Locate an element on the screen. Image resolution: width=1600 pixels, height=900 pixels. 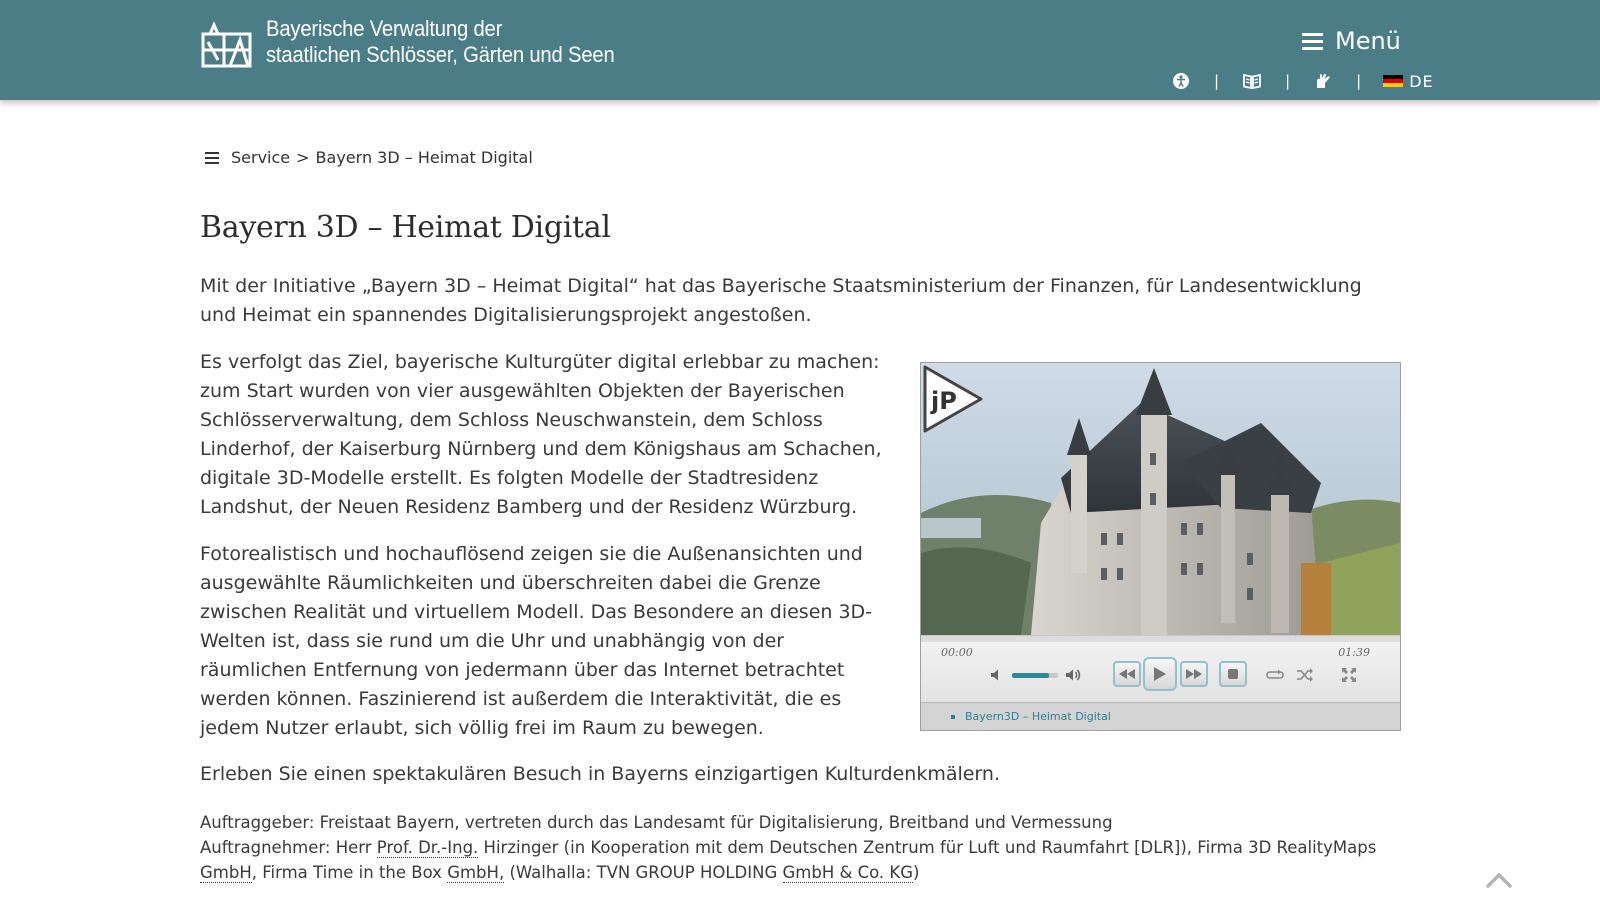
abbr-title: Prof. Dr.-Ing. is located at coordinates (427, 848).